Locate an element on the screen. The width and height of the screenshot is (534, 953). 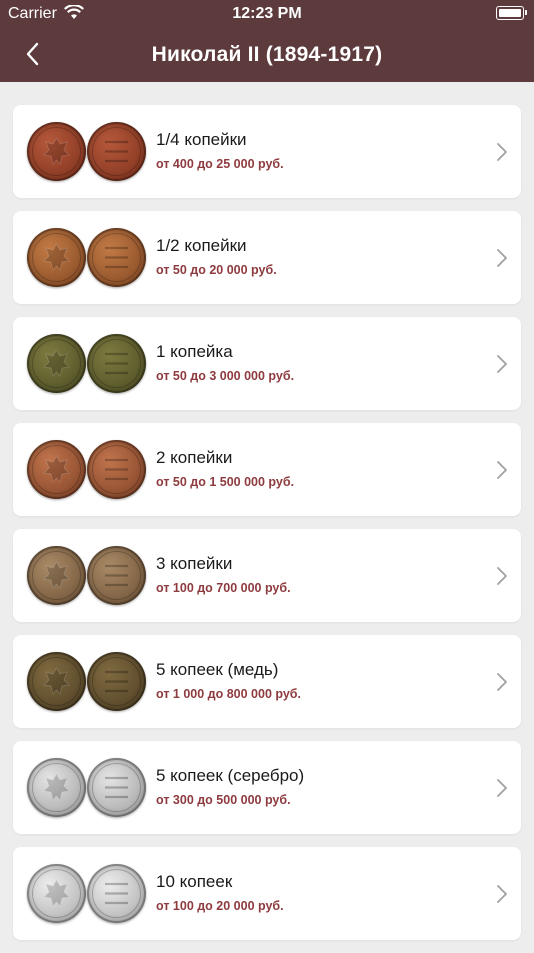
coin-list-item: 1 копейка от 50 до 3 000 000 руб. is located at coordinates (267, 363).